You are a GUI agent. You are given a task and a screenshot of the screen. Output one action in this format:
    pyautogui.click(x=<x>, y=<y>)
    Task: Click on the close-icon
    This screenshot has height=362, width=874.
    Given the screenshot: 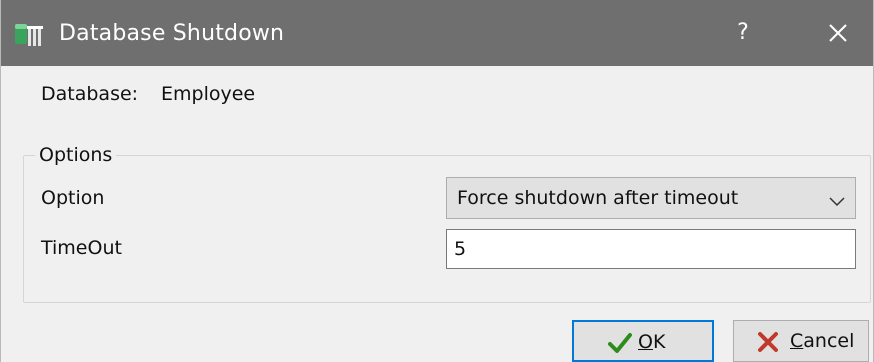 What is the action you would take?
    pyautogui.click(x=838, y=33)
    